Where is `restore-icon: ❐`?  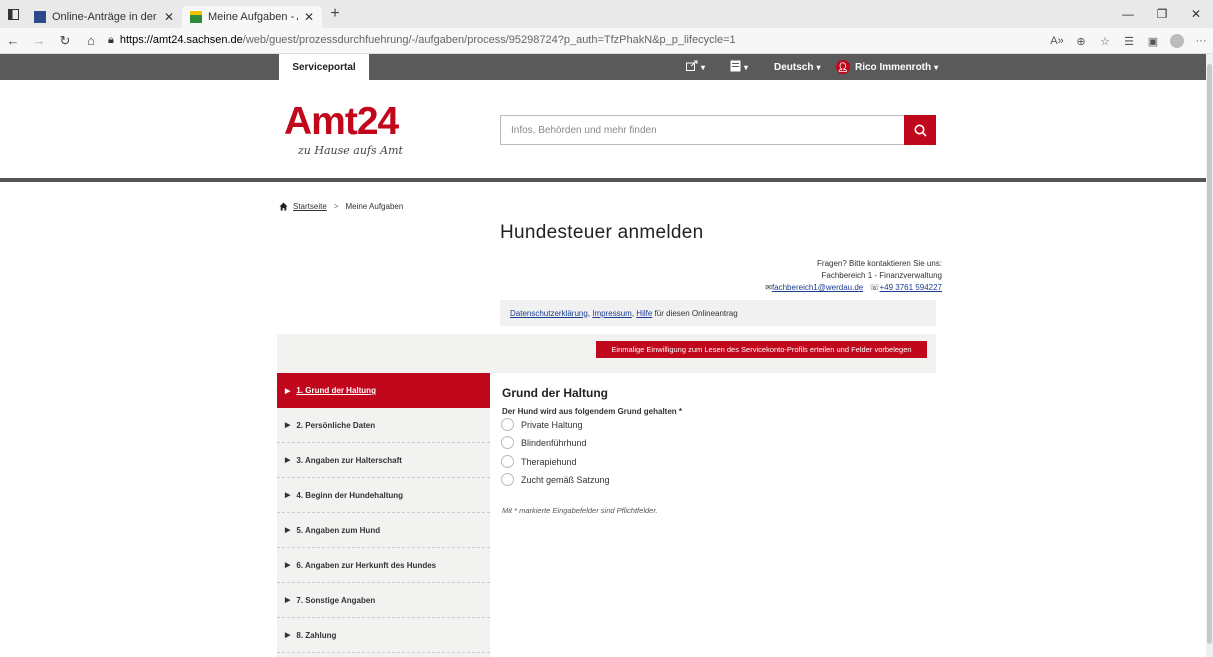
restore-icon: ❐ is located at coordinates (1162, 14).